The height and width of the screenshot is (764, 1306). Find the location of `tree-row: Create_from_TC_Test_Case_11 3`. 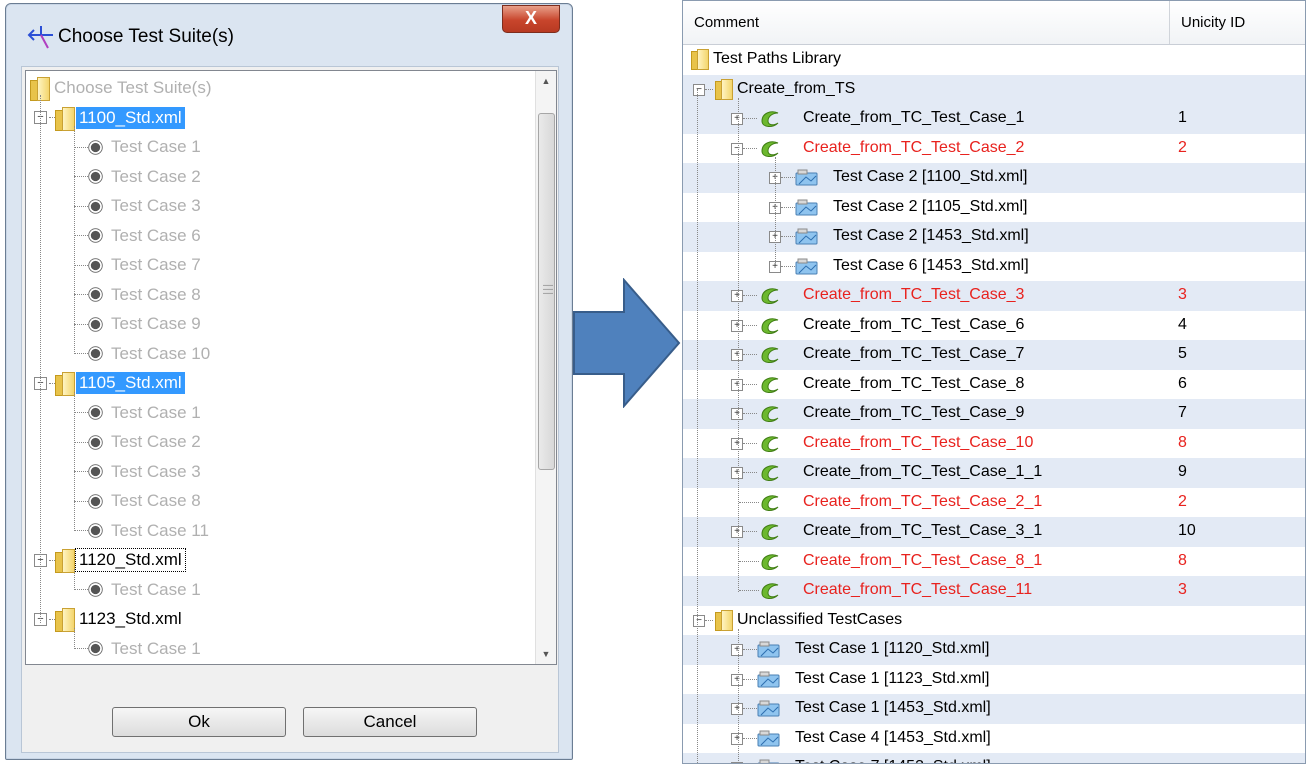

tree-row: Create_from_TC_Test_Case_11 3 is located at coordinates (994, 591).